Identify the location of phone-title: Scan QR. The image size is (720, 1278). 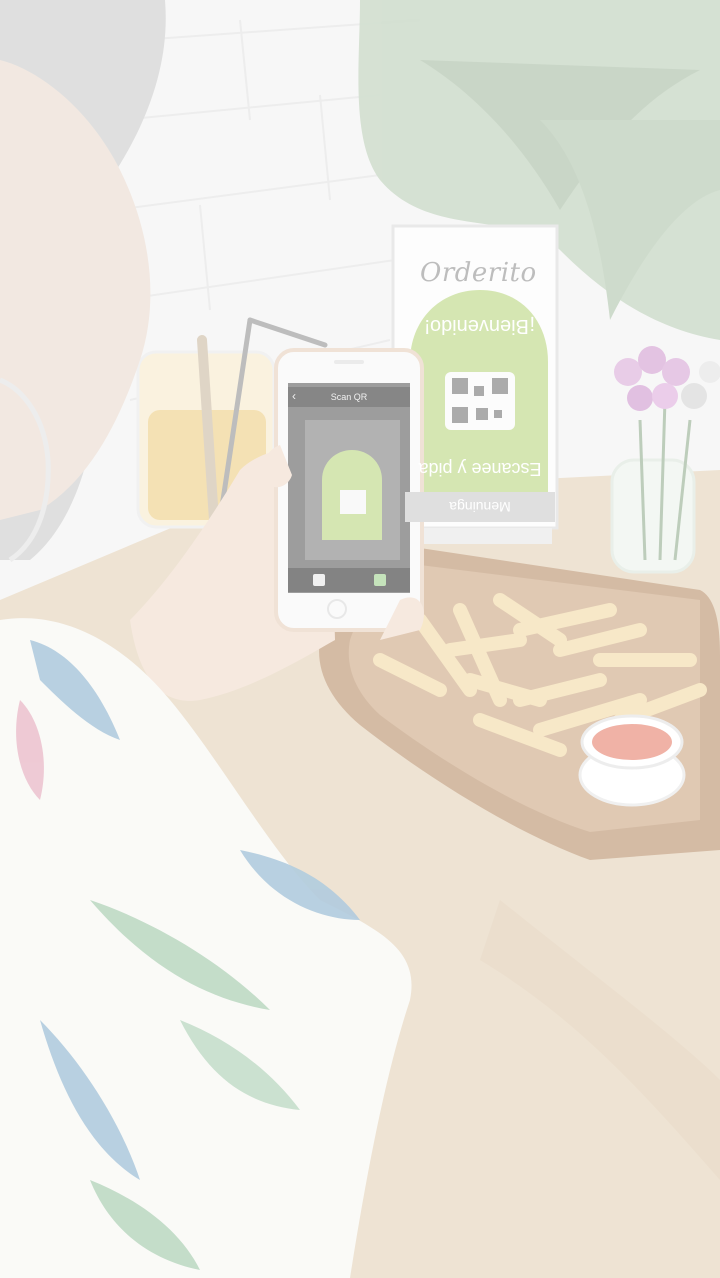
(349, 397).